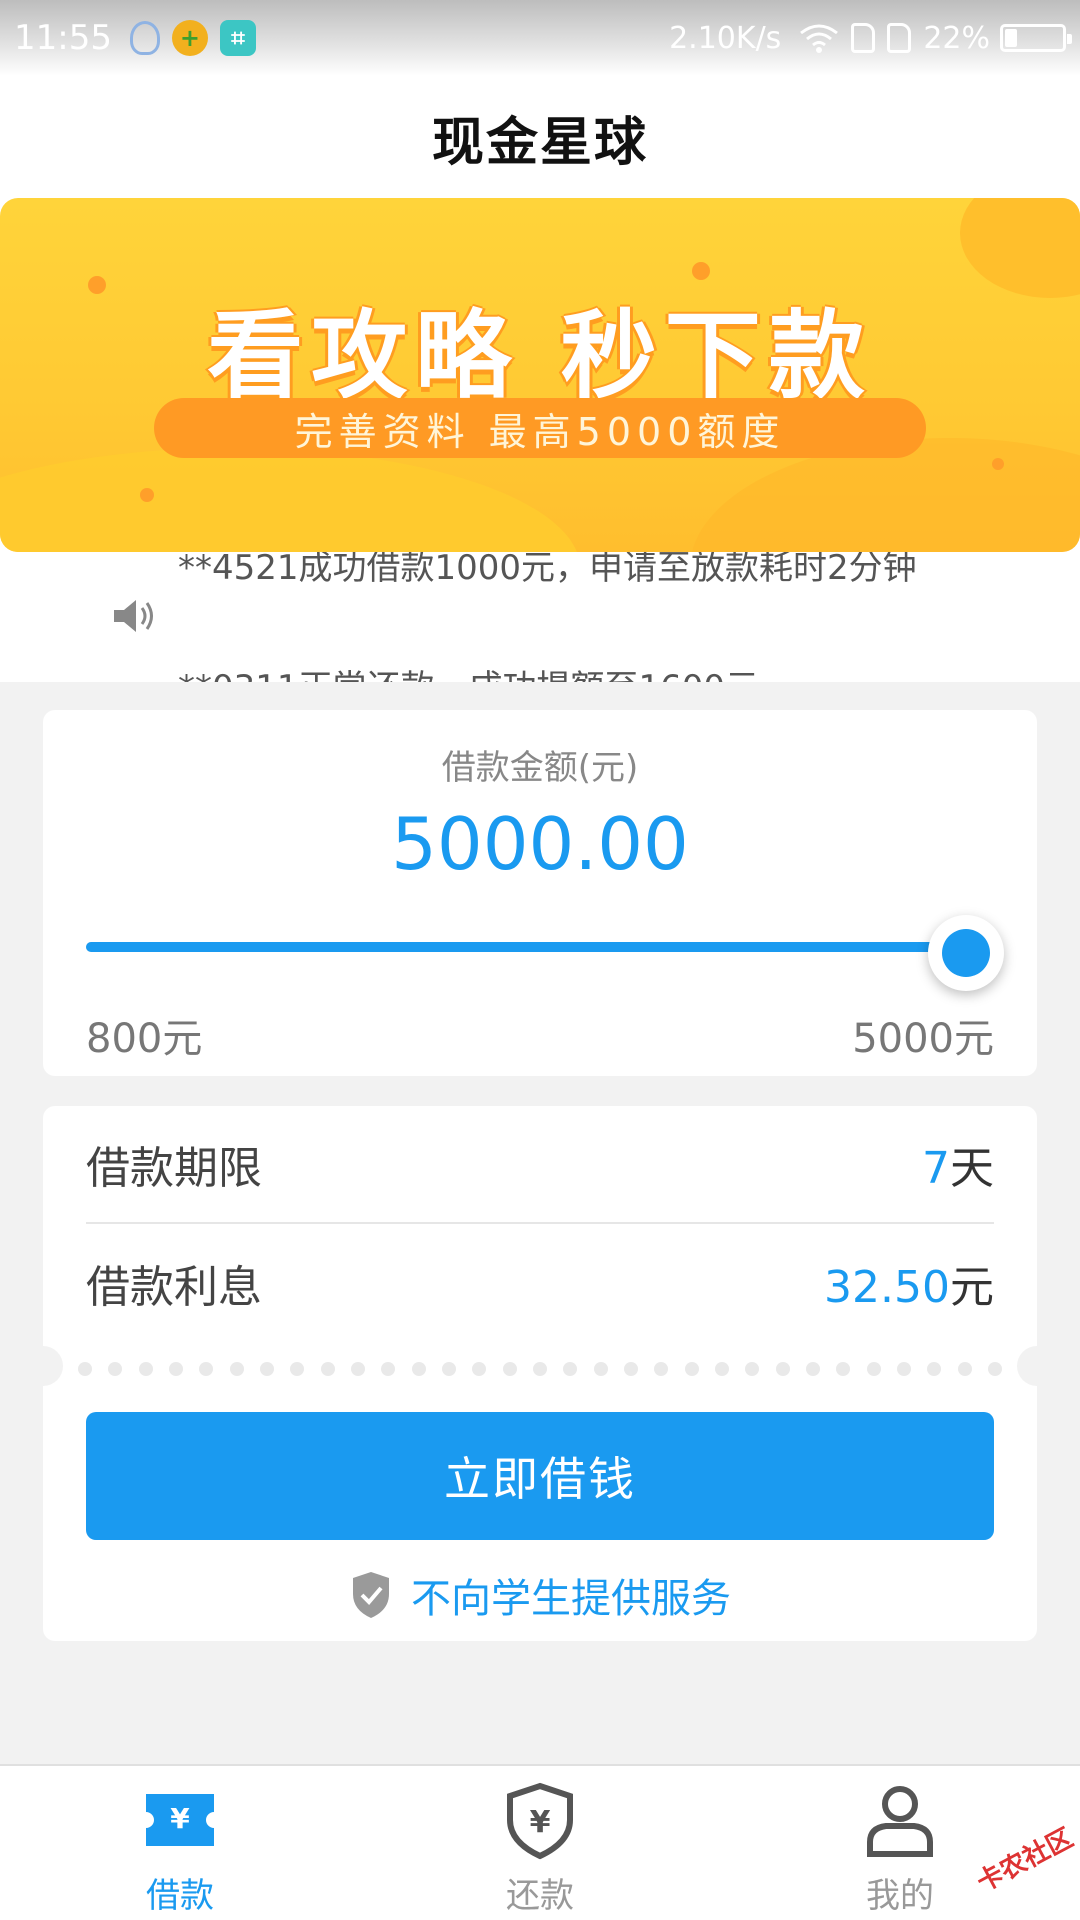 The image size is (1080, 1920). What do you see at coordinates (863, 38) in the screenshot?
I see `sim1-icon` at bounding box center [863, 38].